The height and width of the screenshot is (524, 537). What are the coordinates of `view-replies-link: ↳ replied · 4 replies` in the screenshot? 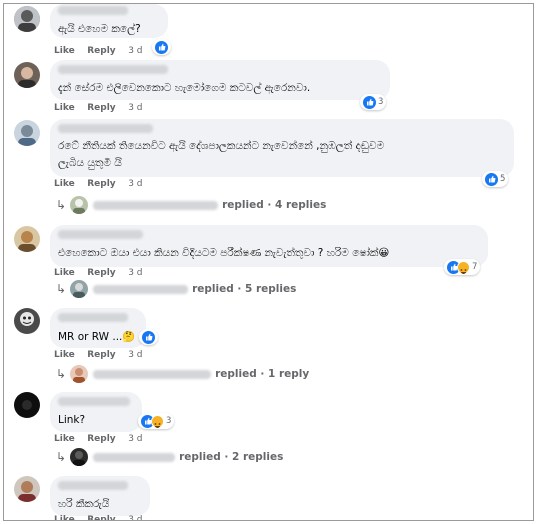 It's located at (191, 205).